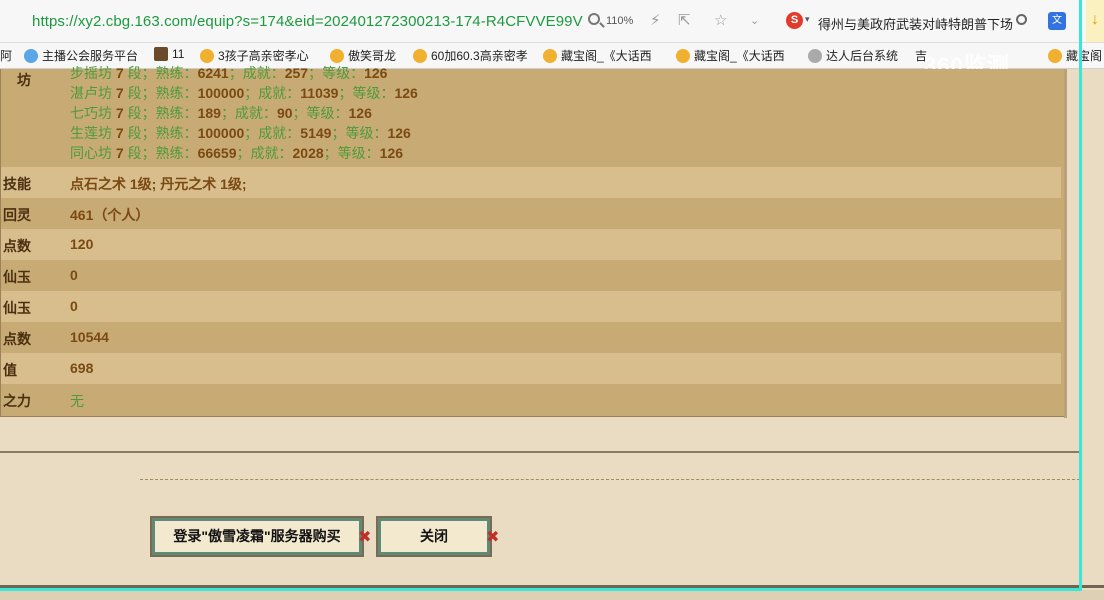 The image size is (1104, 600). What do you see at coordinates (531, 213) in the screenshot?
I see `info-row: 回灵 461（个人）` at bounding box center [531, 213].